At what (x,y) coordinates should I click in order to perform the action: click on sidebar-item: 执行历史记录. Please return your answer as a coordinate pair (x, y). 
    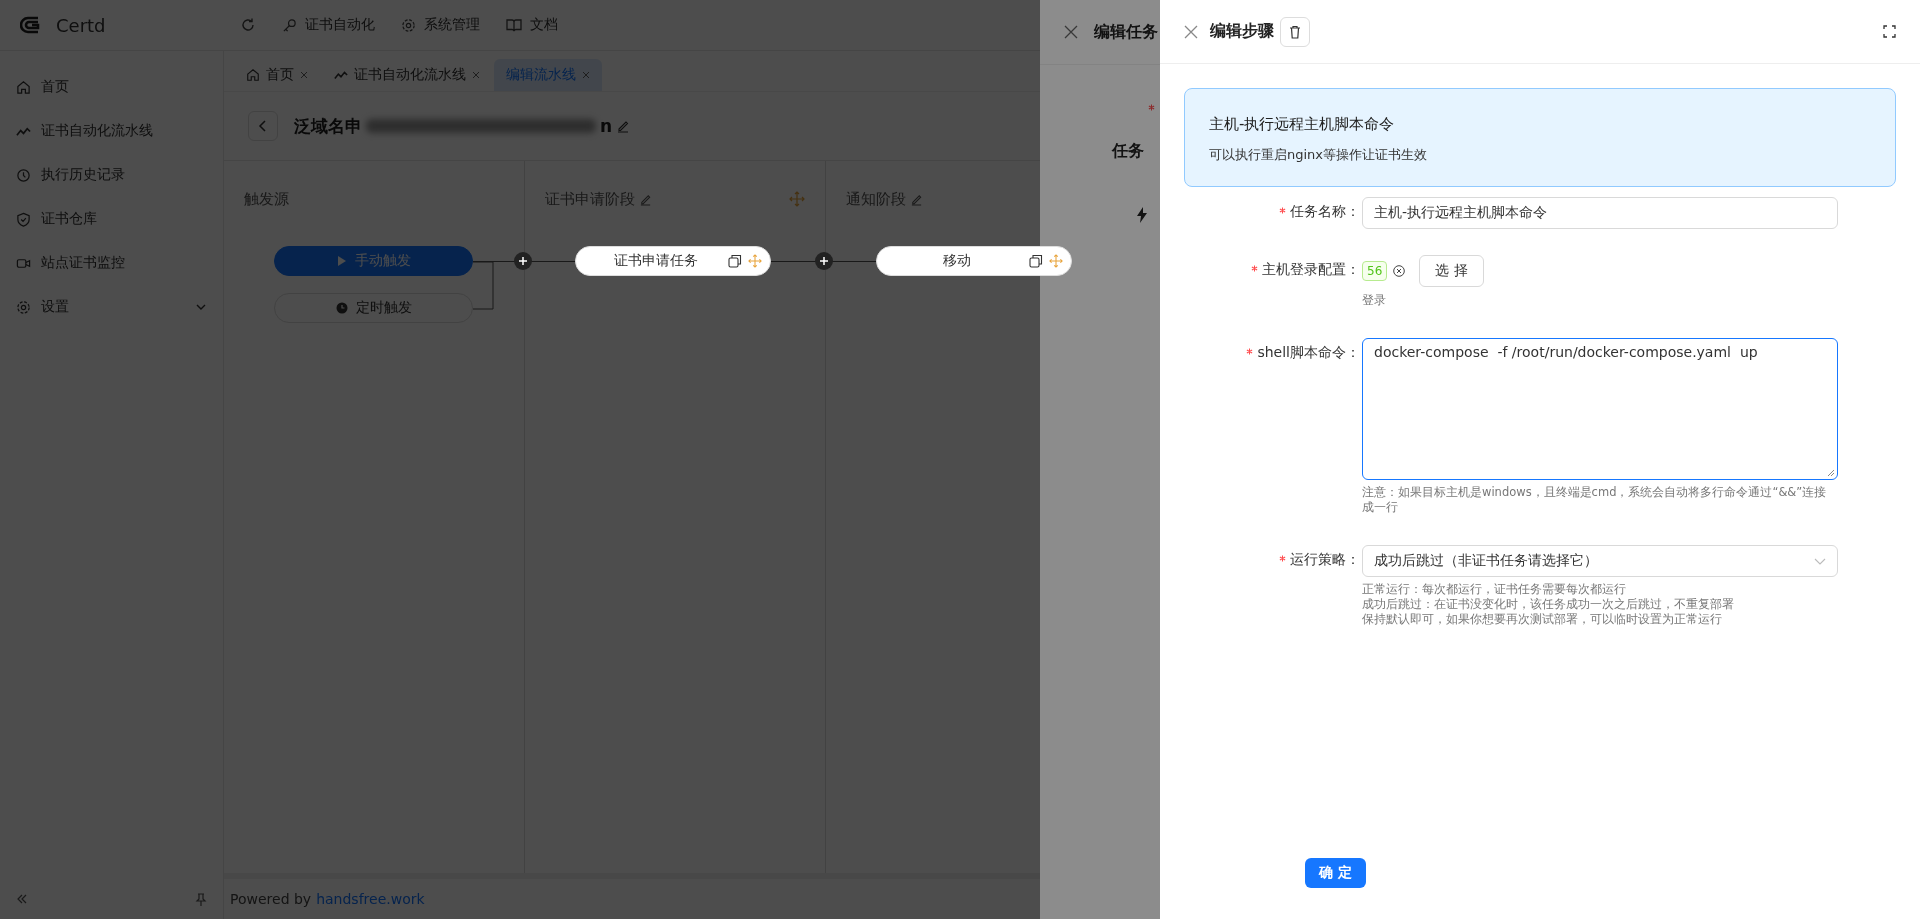
    Looking at the image, I should click on (111, 175).